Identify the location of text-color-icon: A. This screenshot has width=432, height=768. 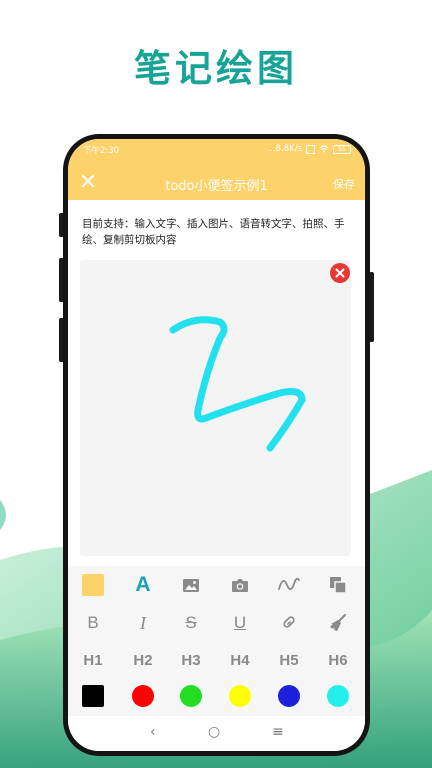
(143, 584).